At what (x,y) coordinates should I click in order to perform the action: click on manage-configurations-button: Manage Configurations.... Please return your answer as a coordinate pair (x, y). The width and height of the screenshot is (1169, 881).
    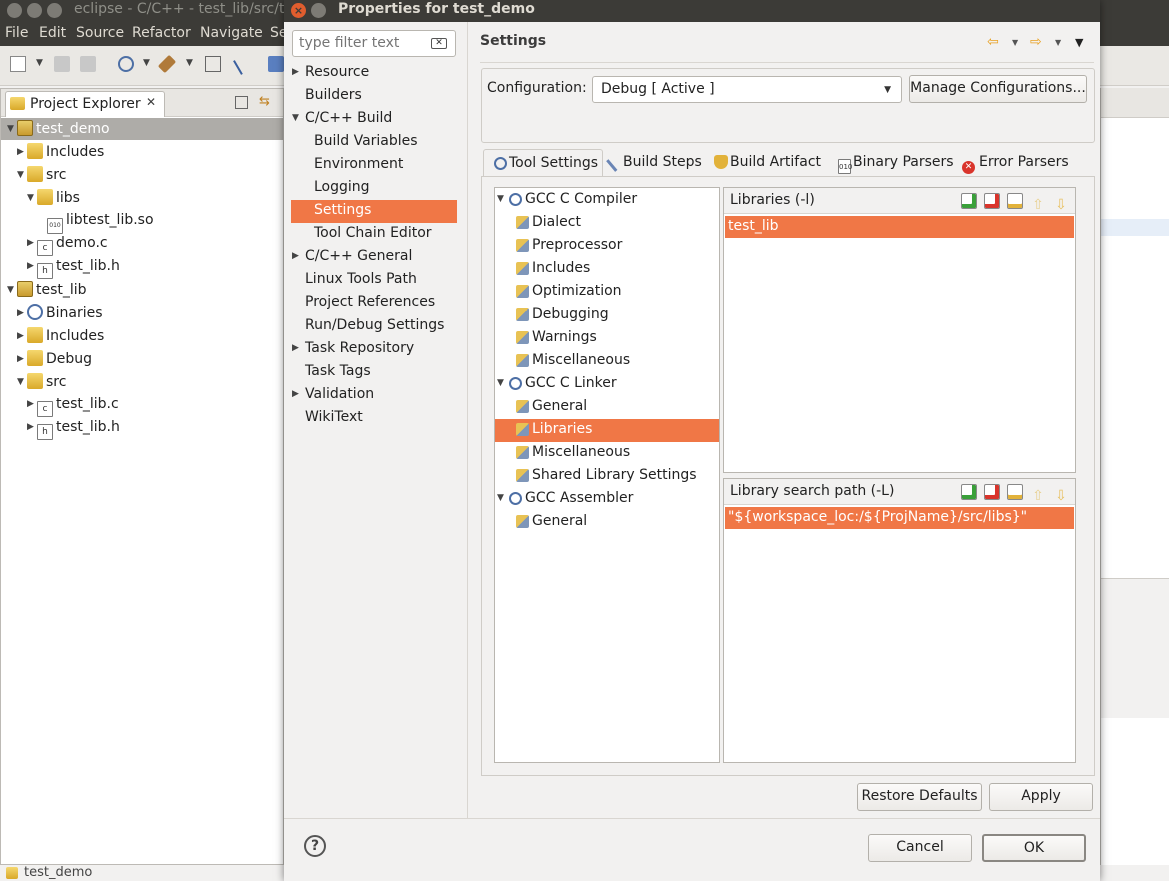
    Looking at the image, I should click on (998, 89).